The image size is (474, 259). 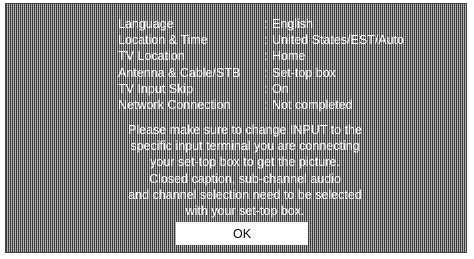 I want to click on message-line: your set-top box to get the picture., so click(x=245, y=162).